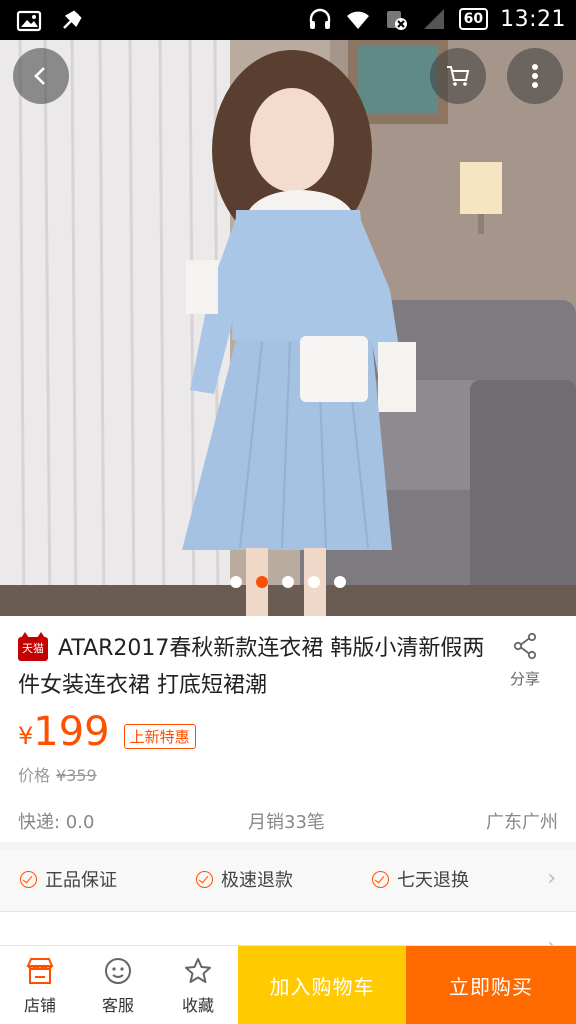 The image size is (576, 1024). What do you see at coordinates (81, 880) in the screenshot?
I see `guarantee-label: 正品保证` at bounding box center [81, 880].